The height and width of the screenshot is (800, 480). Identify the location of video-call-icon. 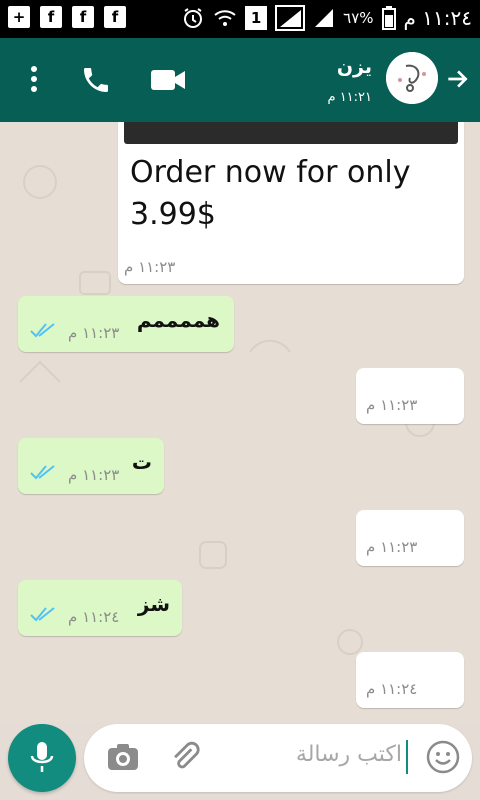
(168, 82).